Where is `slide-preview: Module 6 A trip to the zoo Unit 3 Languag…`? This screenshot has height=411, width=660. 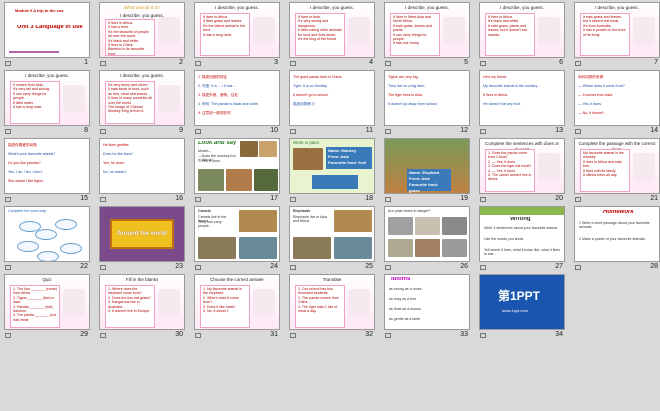
slide-preview: Module 6 A trip to the zoo Unit 3 Languag… is located at coordinates (47, 30).